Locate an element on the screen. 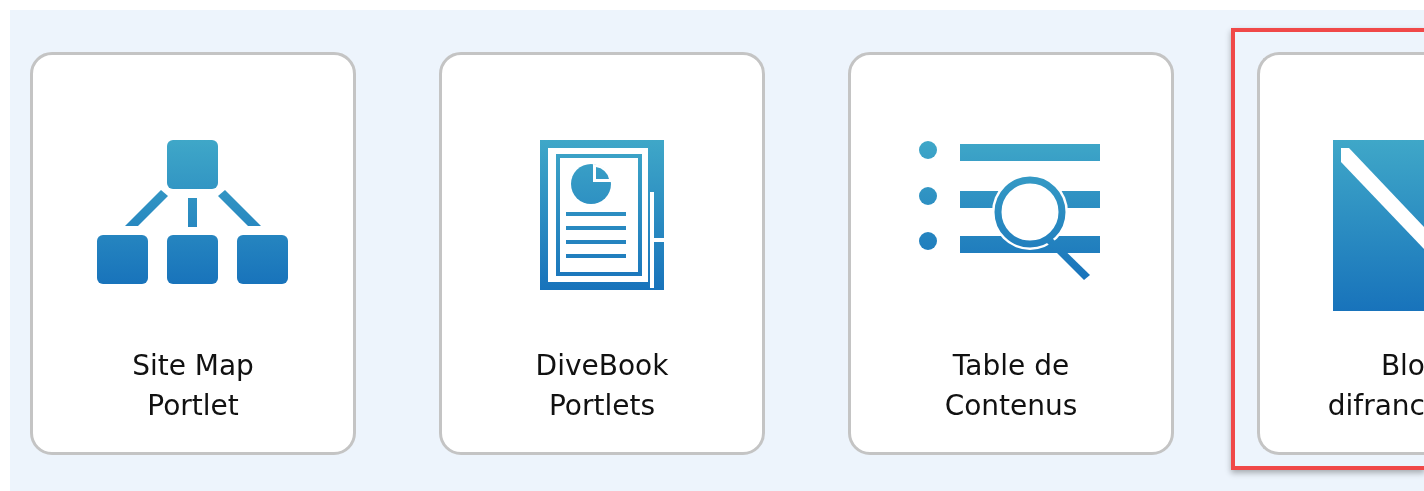  card-label: Site Map Portlet is located at coordinates (193, 386).